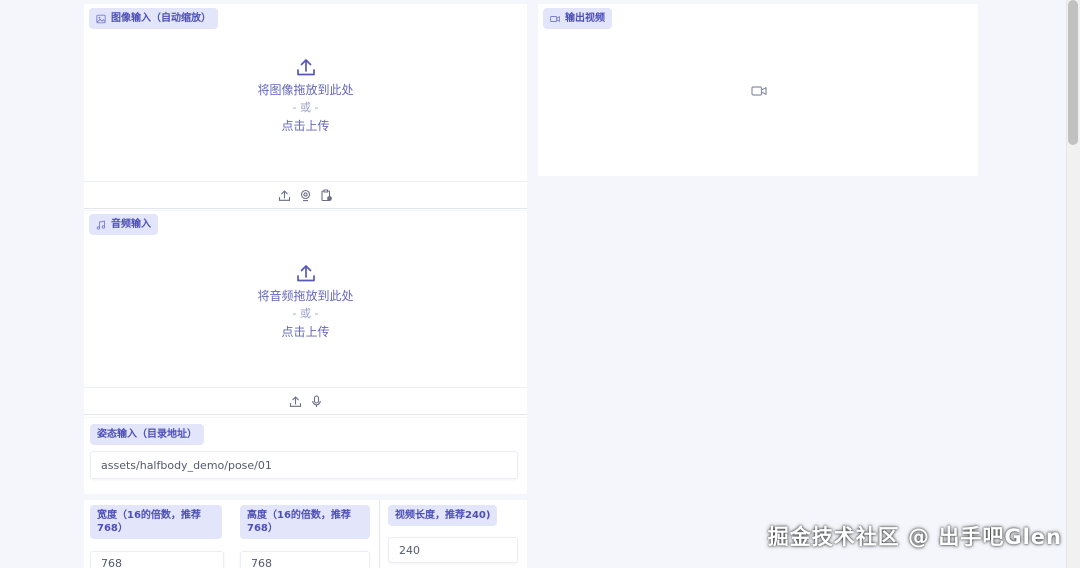 The width and height of the screenshot is (1080, 568). What do you see at coordinates (161, 18) in the screenshot?
I see `image-input-label-text: 图像输入（自动缩放）` at bounding box center [161, 18].